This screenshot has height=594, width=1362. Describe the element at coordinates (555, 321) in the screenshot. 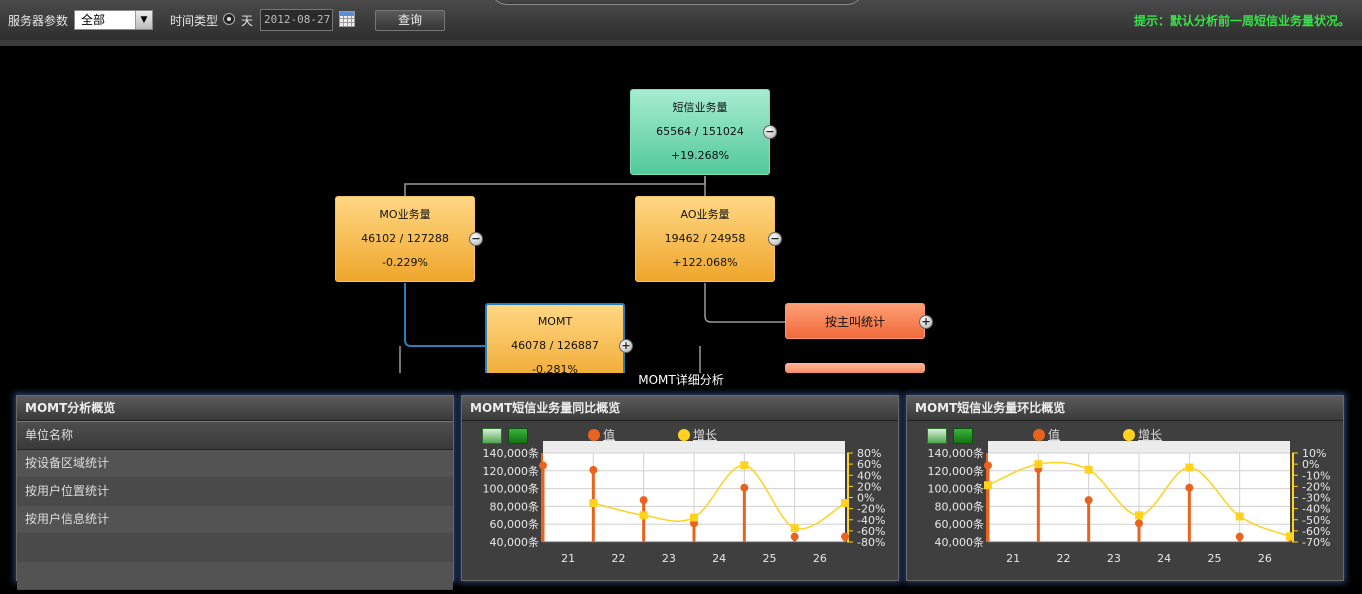

I see `node-title: MOMT` at that location.